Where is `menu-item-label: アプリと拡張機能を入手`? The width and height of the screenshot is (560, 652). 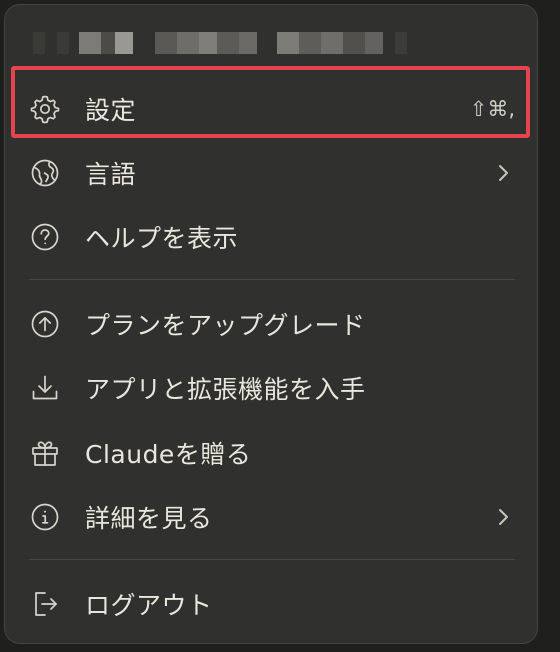
menu-item-label: アプリと拡張機能を入手 is located at coordinates (225, 389).